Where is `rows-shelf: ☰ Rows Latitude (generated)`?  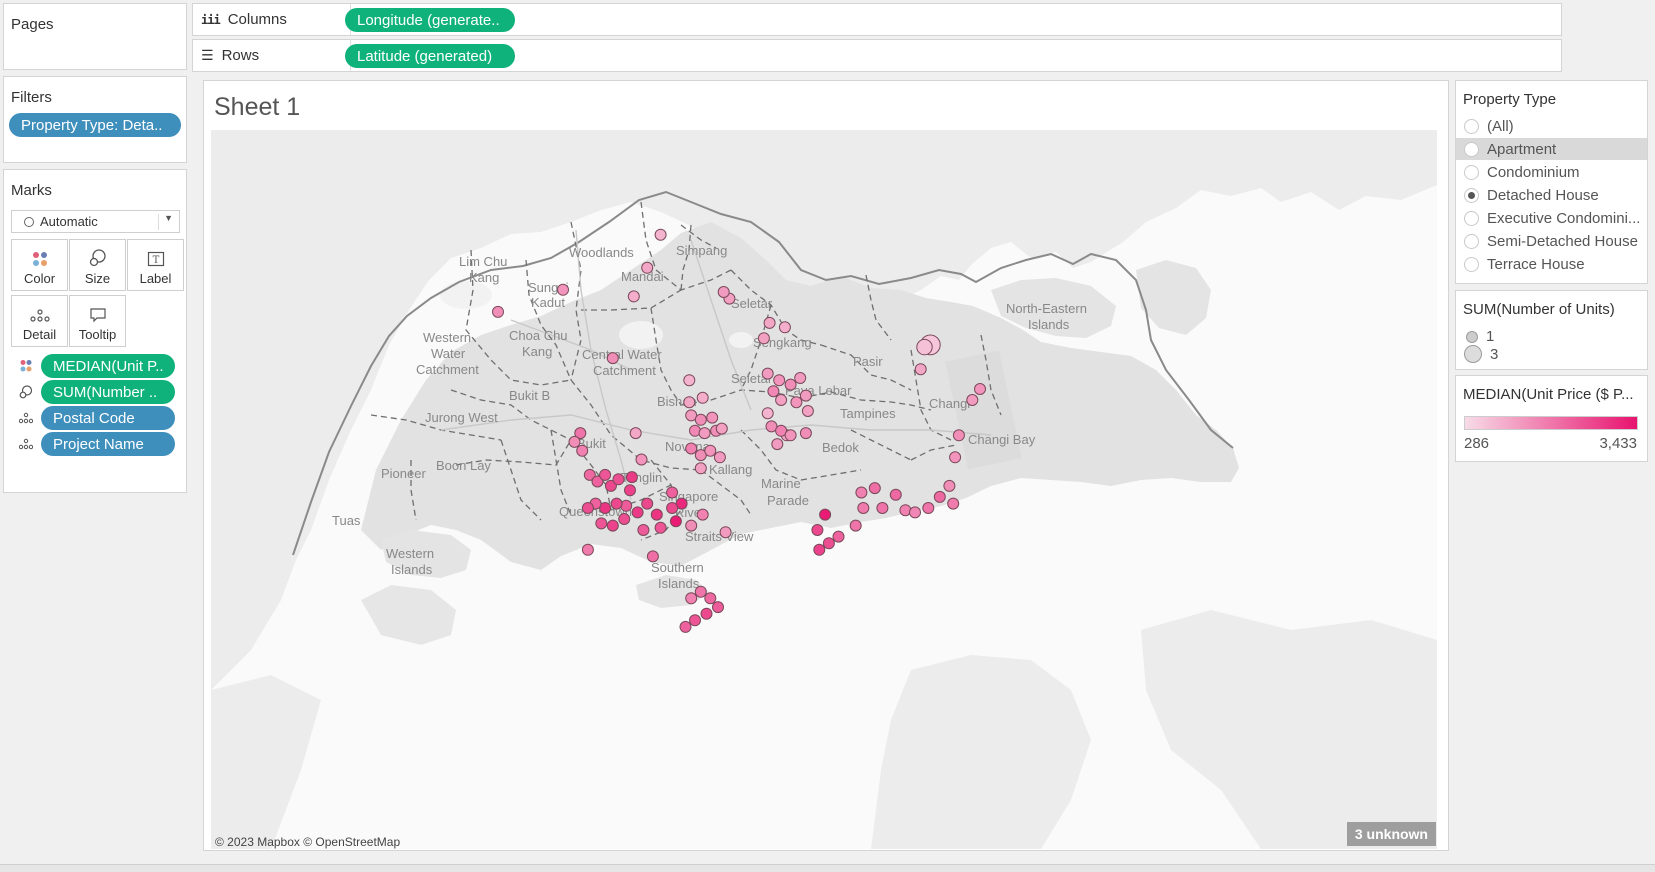
rows-shelf: ☰ Rows Latitude (generated) is located at coordinates (877, 55).